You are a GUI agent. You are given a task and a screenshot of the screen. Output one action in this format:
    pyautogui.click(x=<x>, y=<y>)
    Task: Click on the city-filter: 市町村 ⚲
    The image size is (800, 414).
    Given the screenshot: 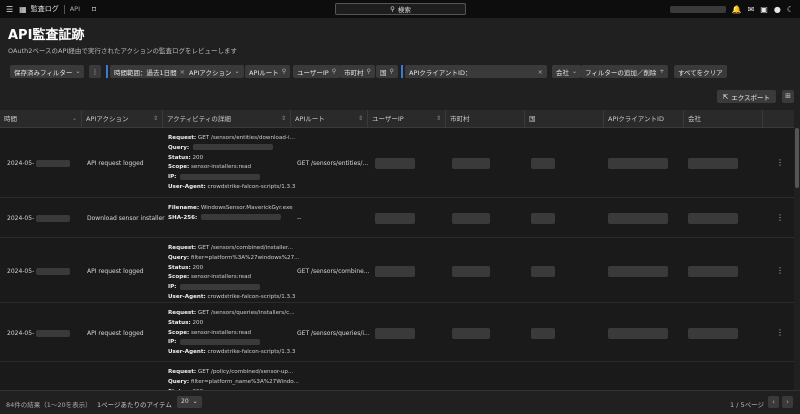 What is the action you would take?
    pyautogui.click(x=357, y=71)
    